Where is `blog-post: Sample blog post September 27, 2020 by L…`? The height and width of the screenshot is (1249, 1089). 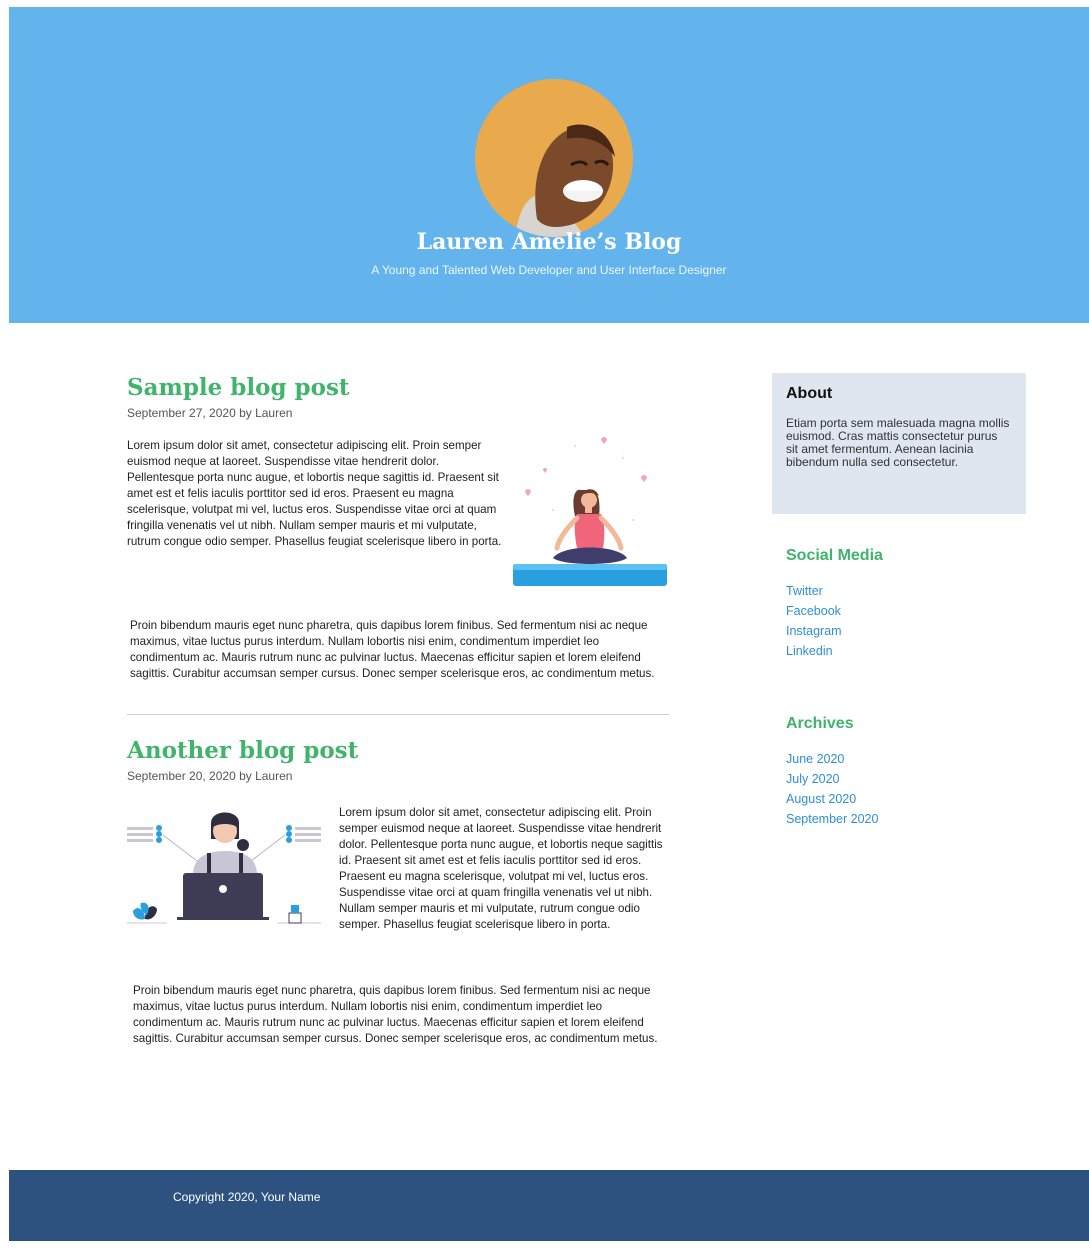 blog-post: Sample blog post September 27, 2020 by L… is located at coordinates (398, 527).